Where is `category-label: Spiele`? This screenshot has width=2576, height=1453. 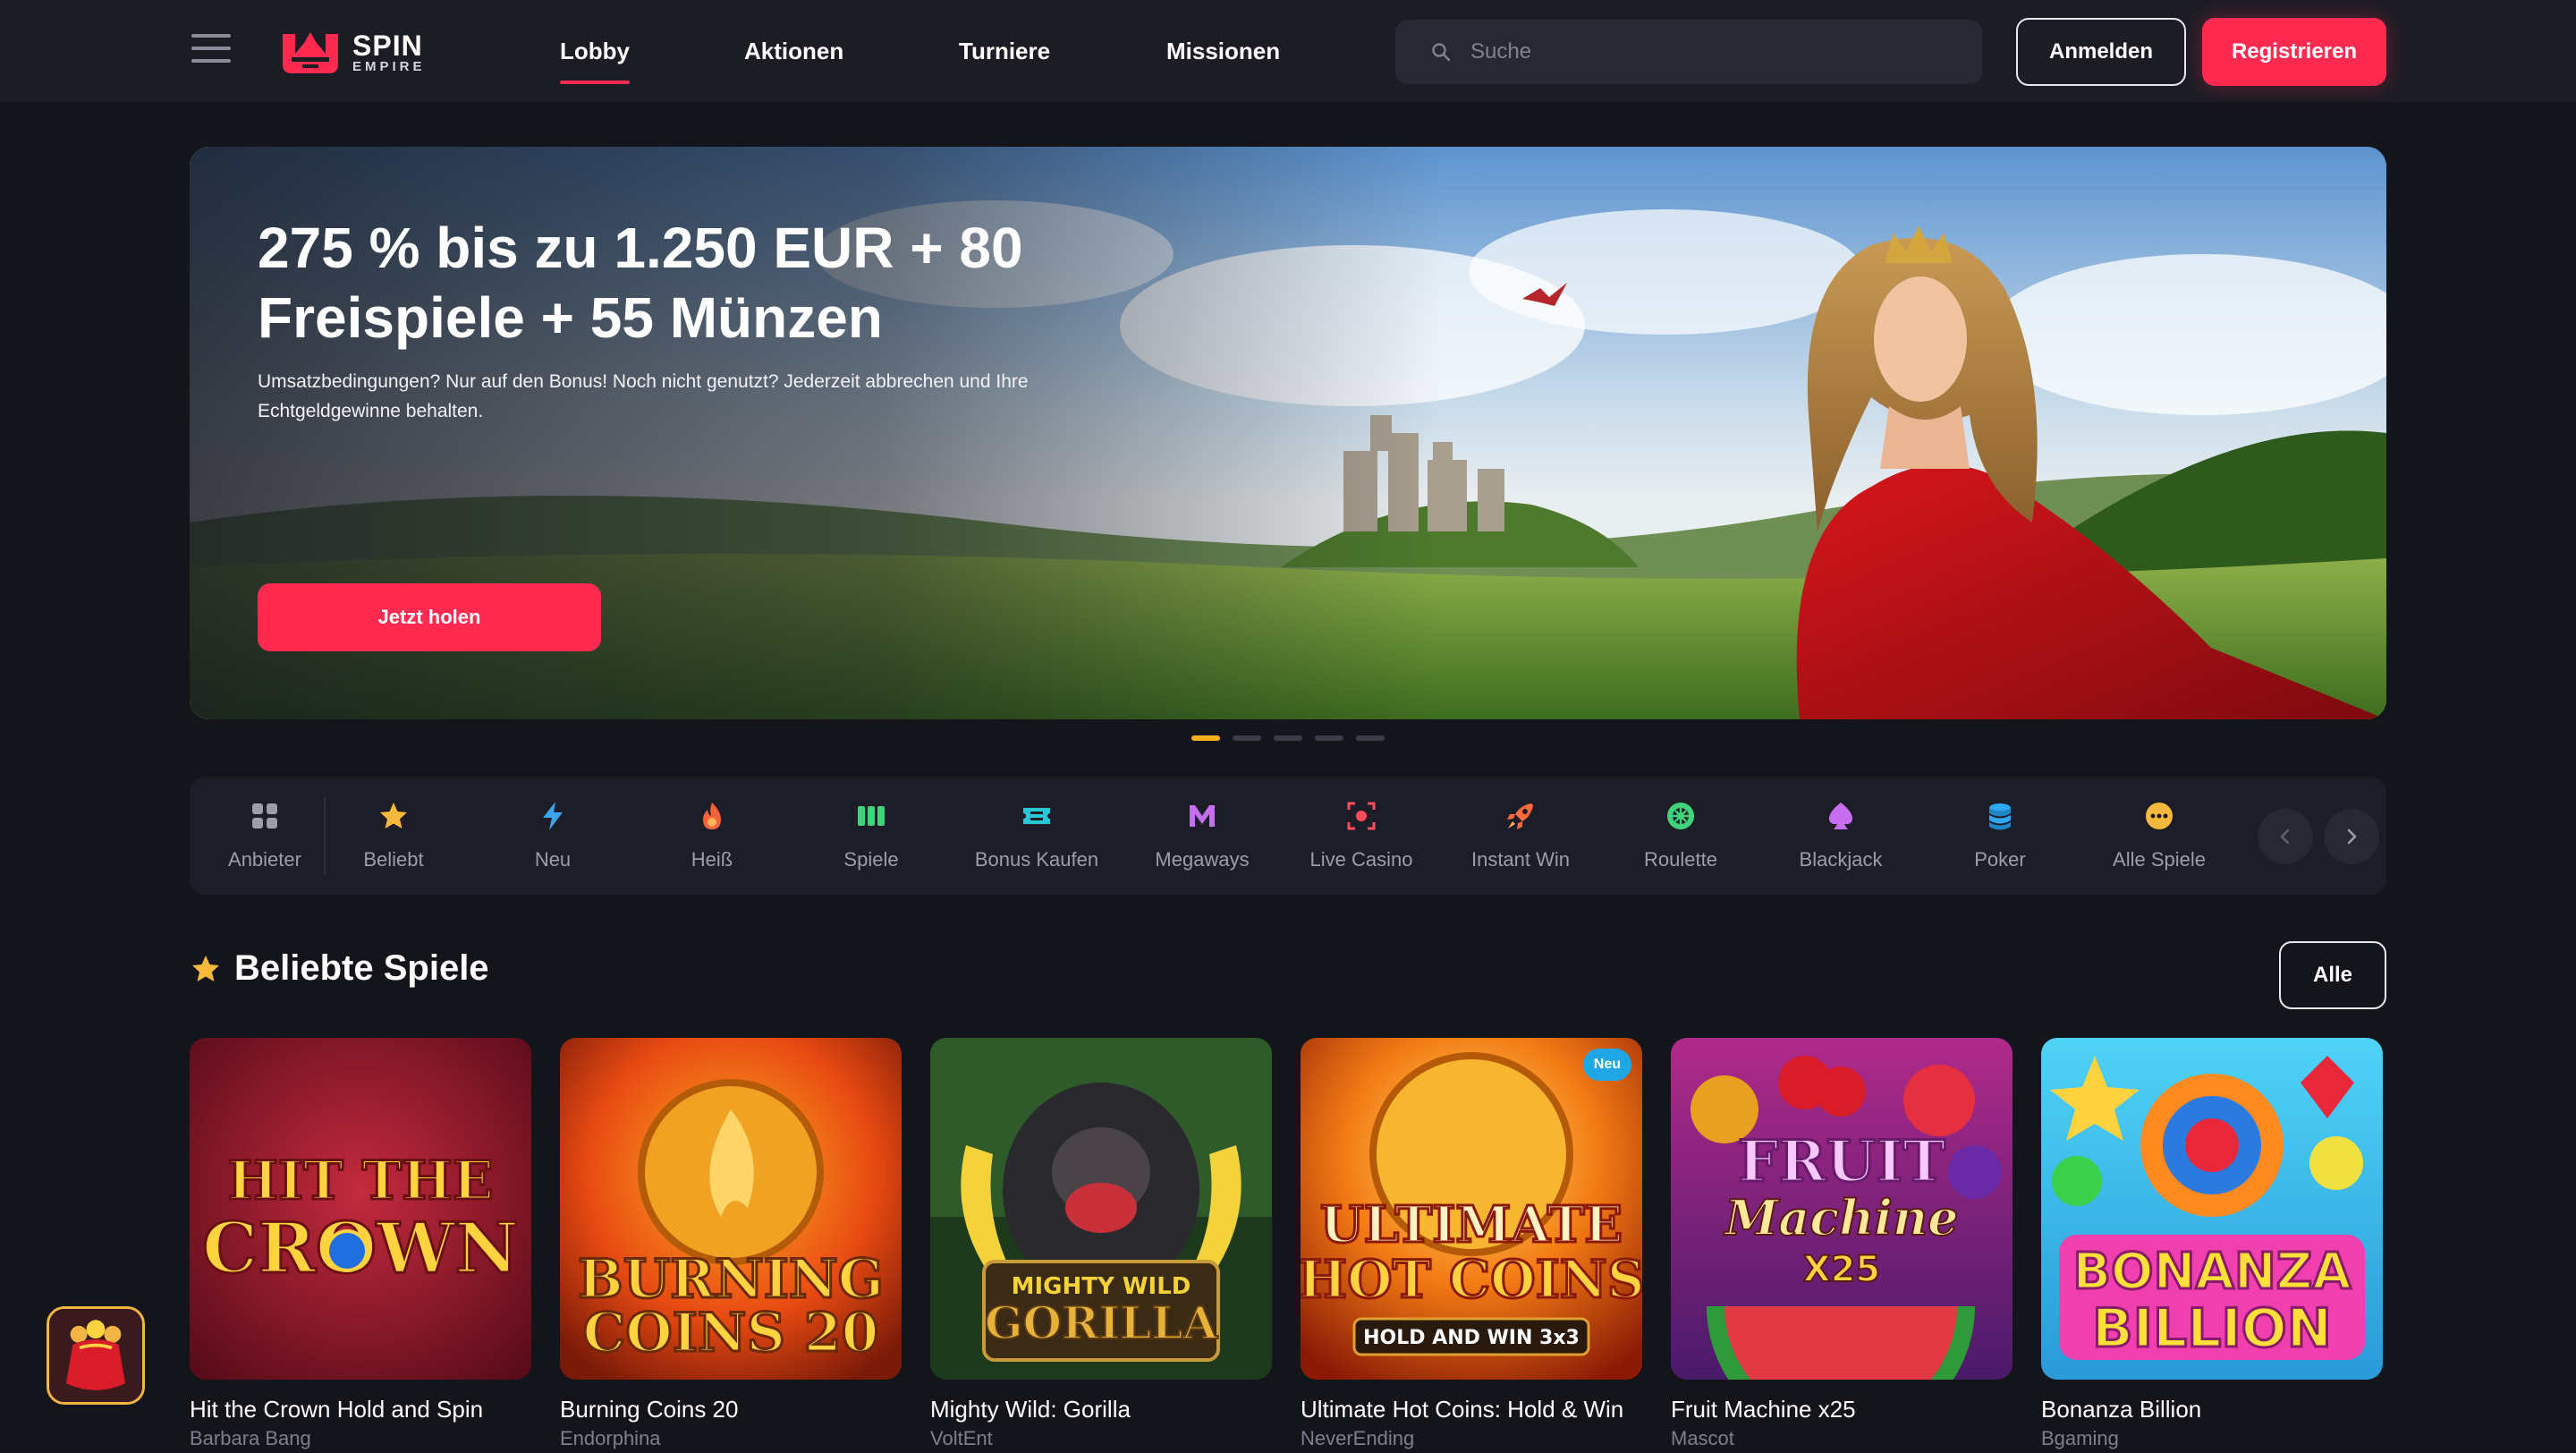 category-label: Spiele is located at coordinates (871, 859).